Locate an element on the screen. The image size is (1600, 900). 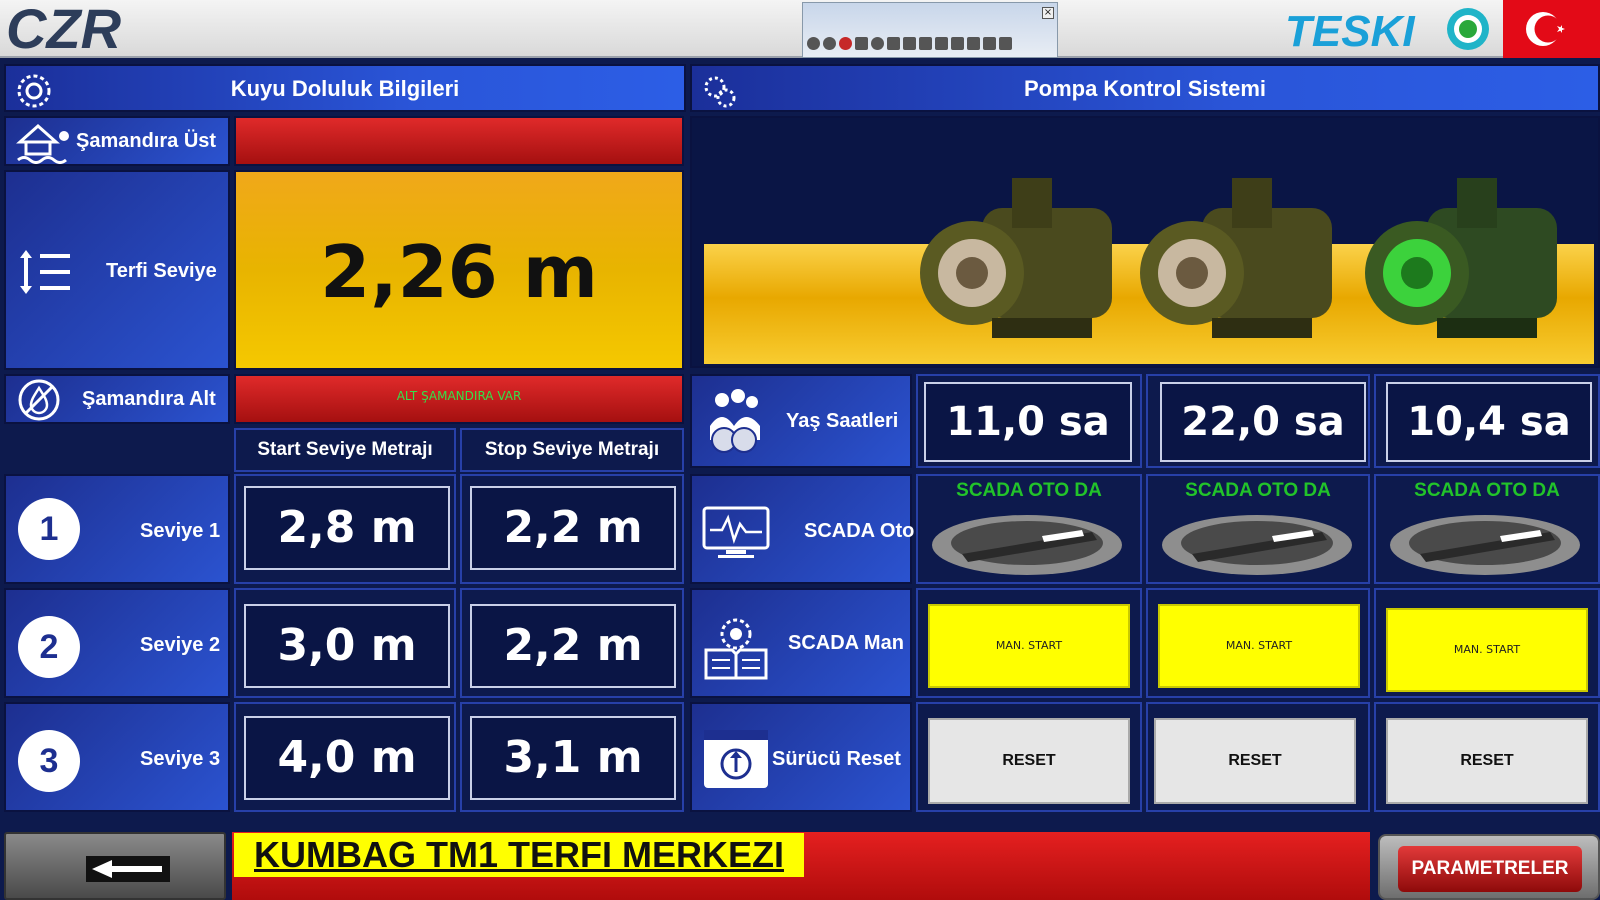
well-panel-header: Kuyu Doluluk Bilgileri is located at coordinates (345, 88).